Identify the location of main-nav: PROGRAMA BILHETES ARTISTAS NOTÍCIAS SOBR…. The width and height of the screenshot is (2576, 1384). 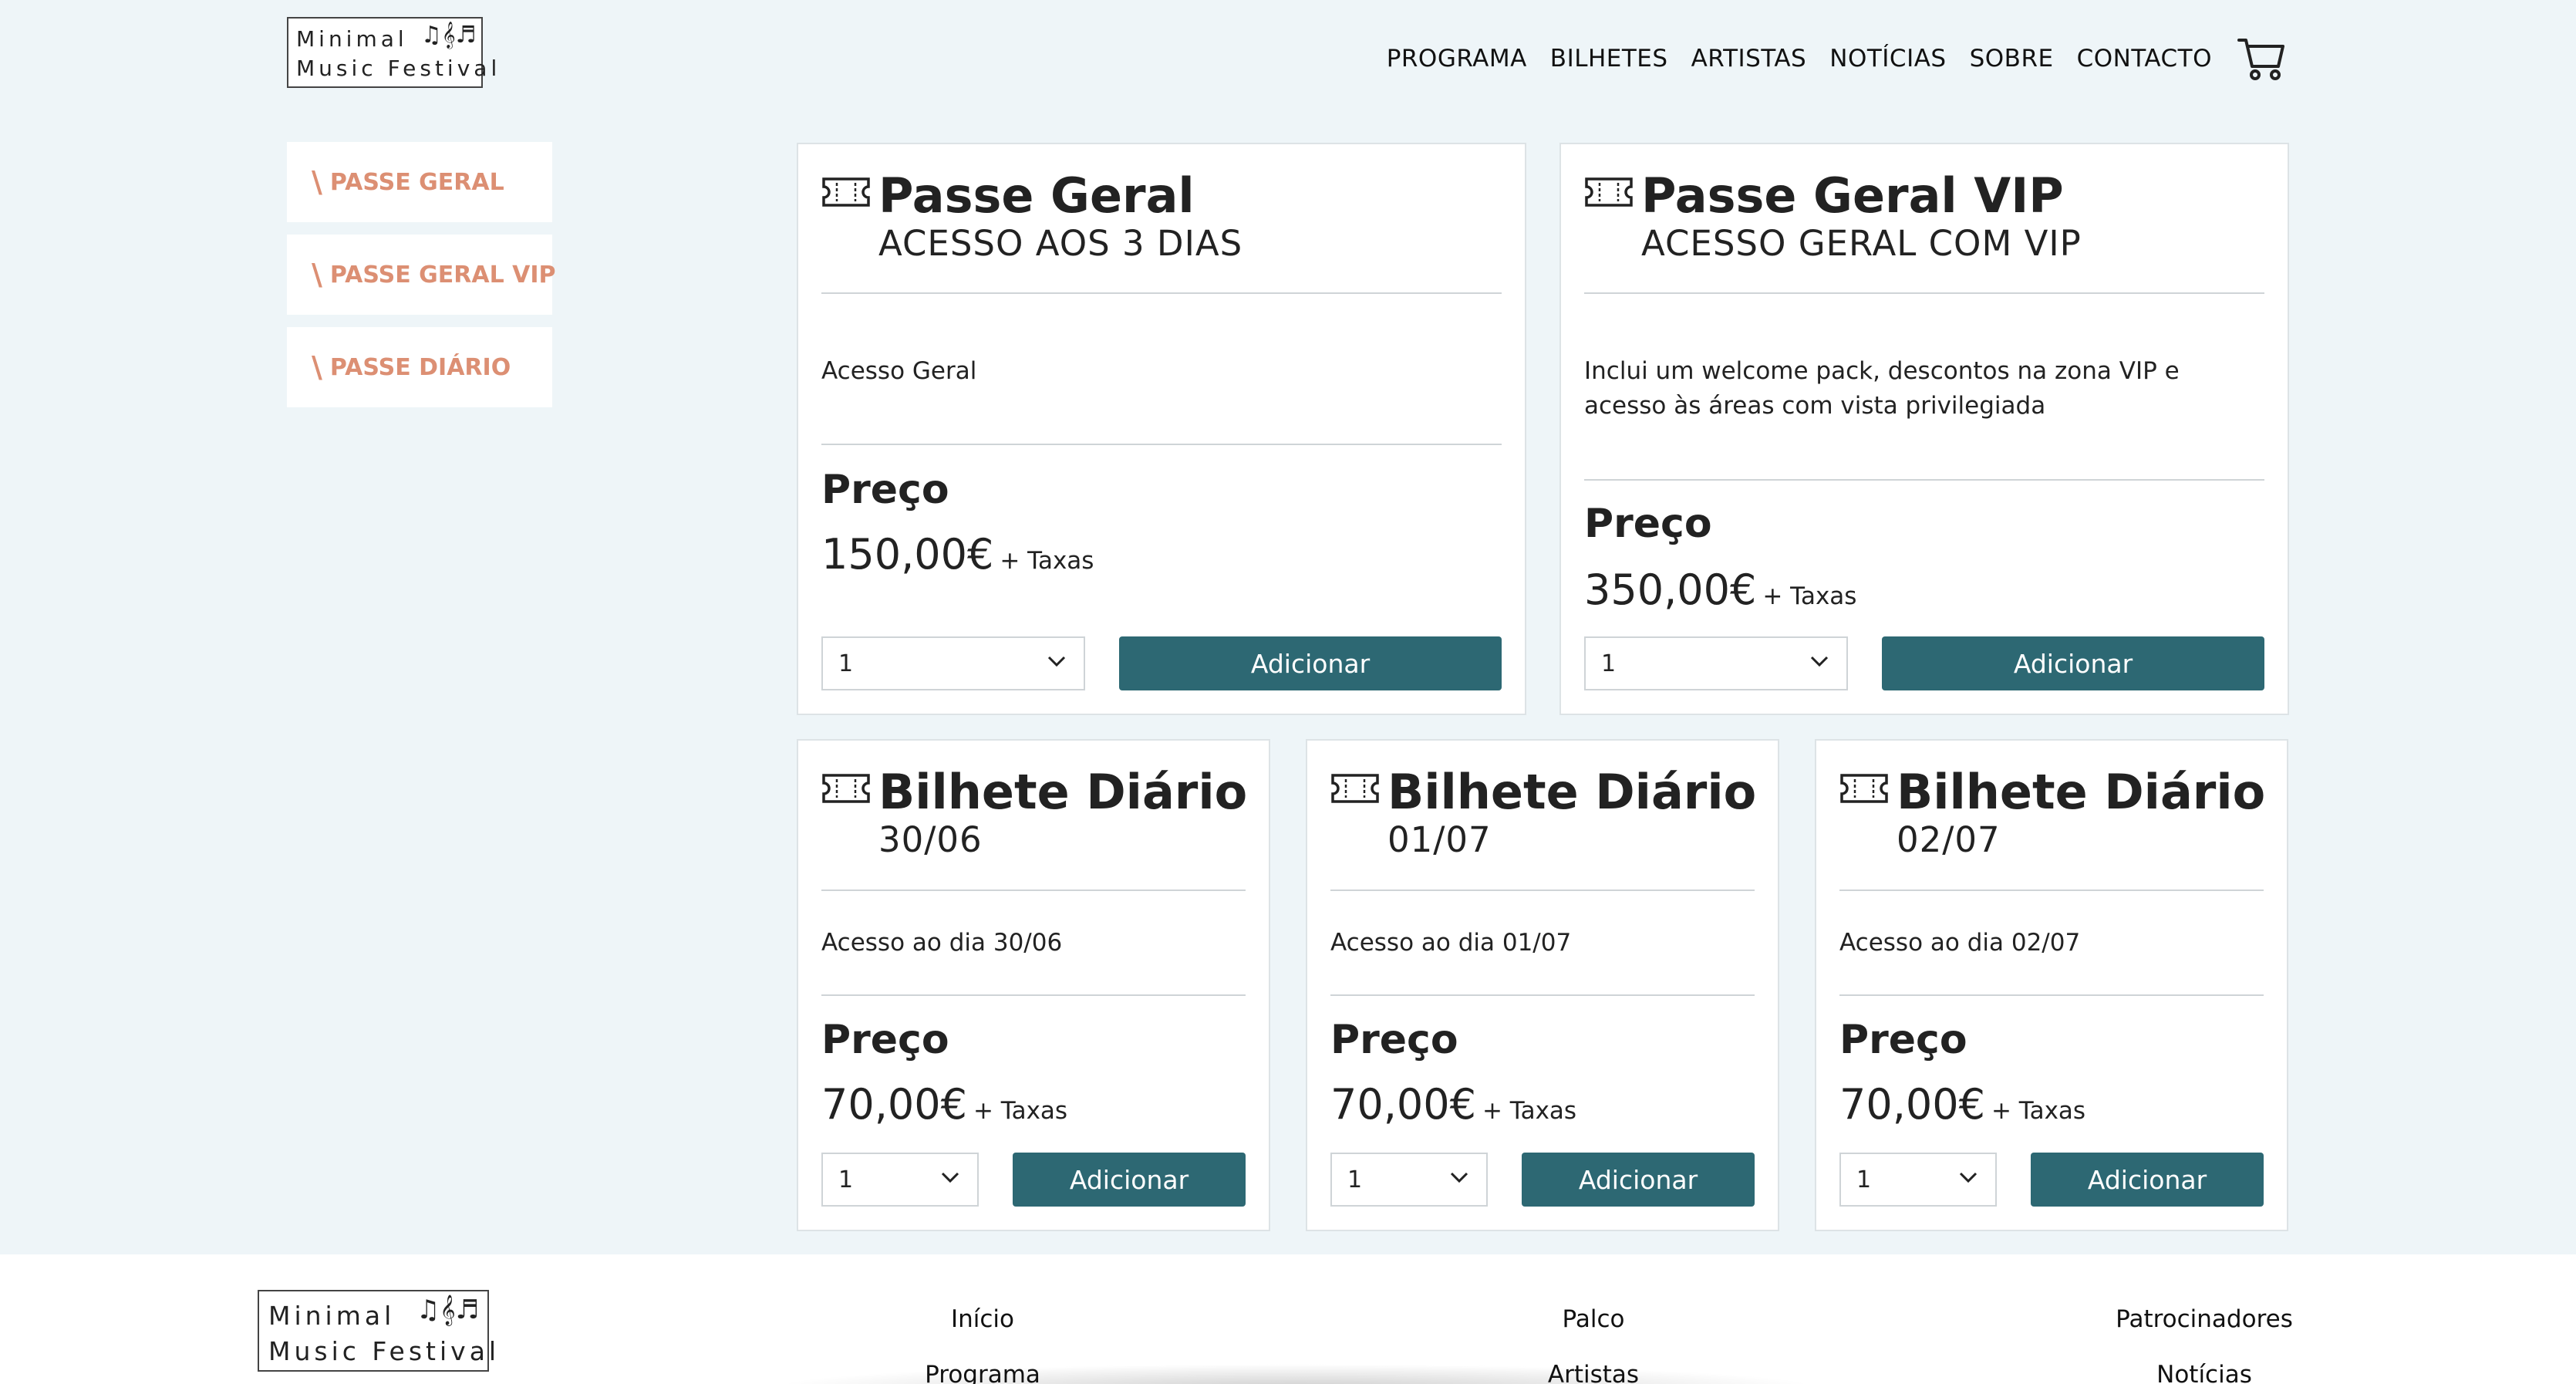
(1825, 58).